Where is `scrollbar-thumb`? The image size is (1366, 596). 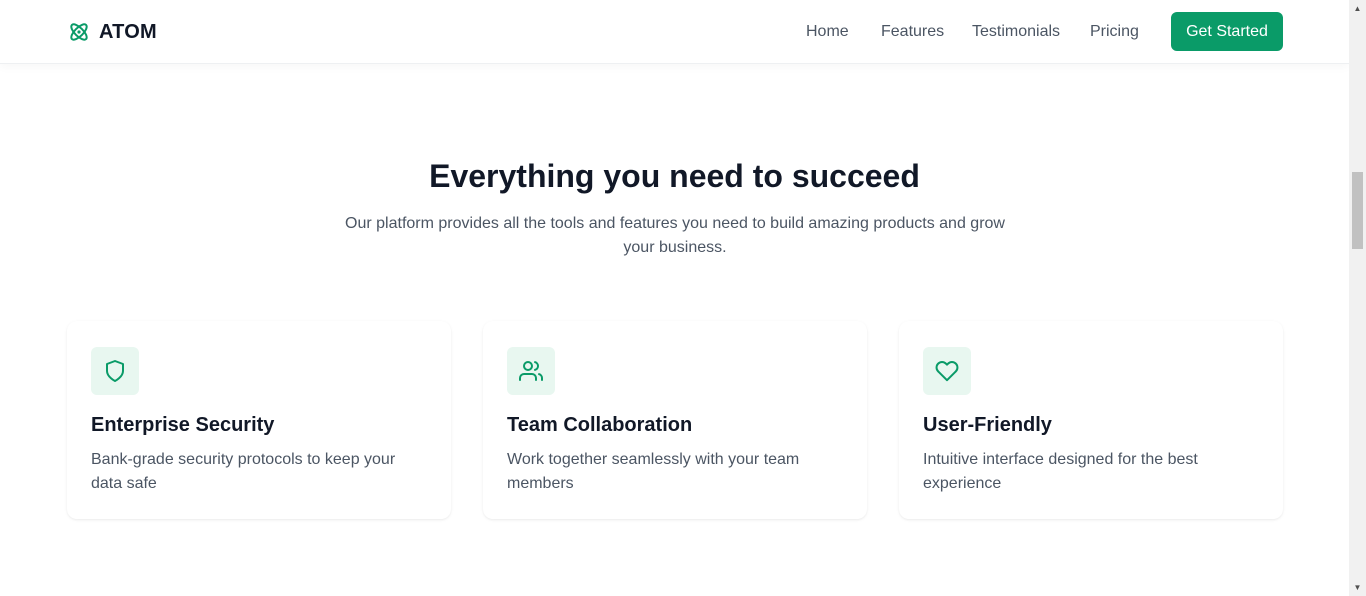
scrollbar-thumb is located at coordinates (1357, 210).